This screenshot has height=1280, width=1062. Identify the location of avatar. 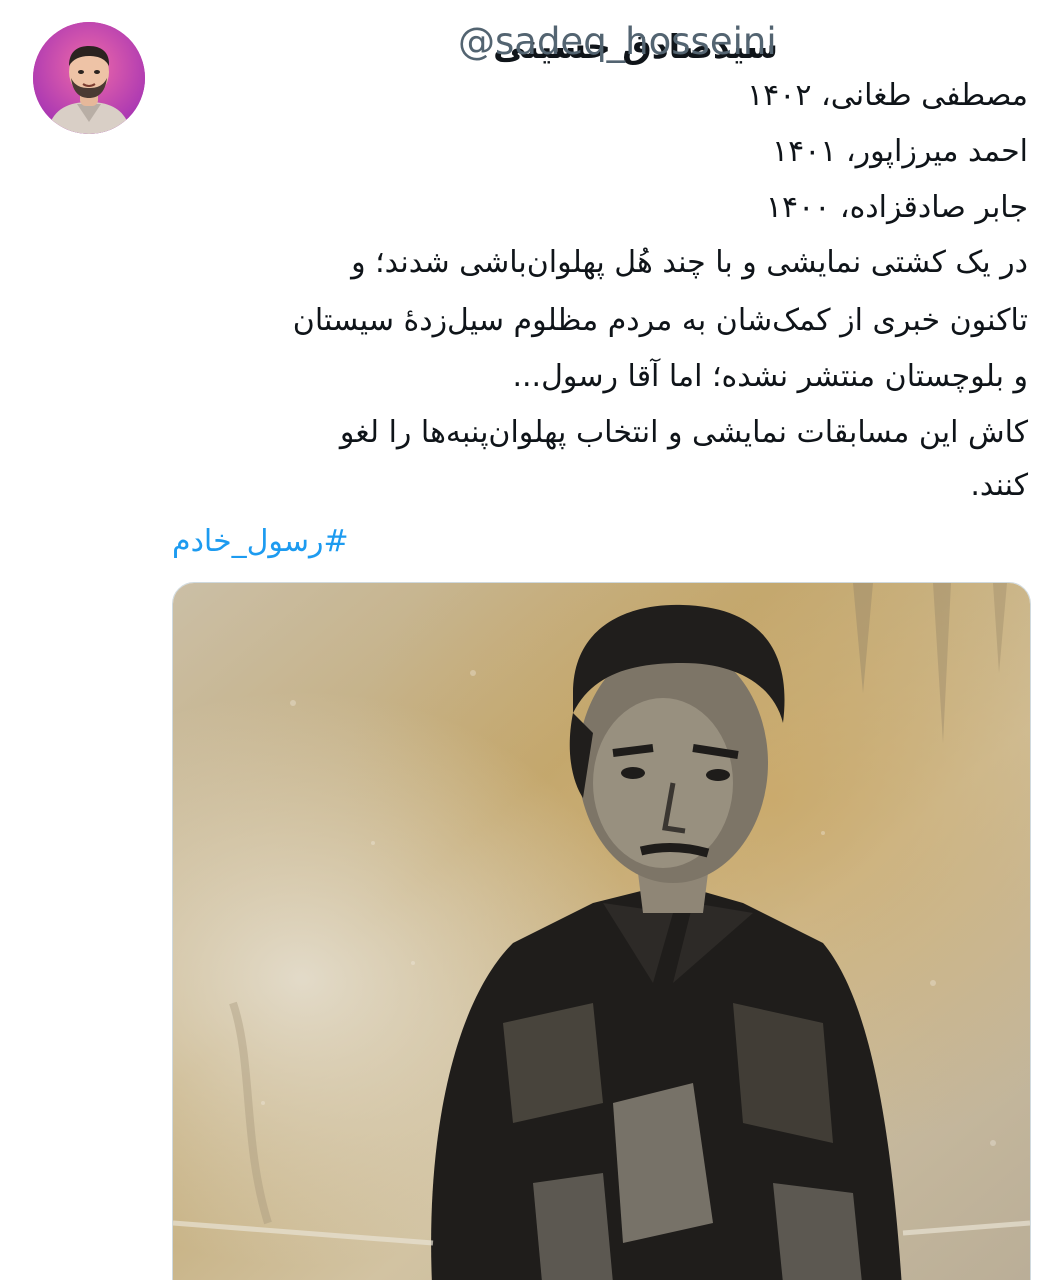
(89, 78).